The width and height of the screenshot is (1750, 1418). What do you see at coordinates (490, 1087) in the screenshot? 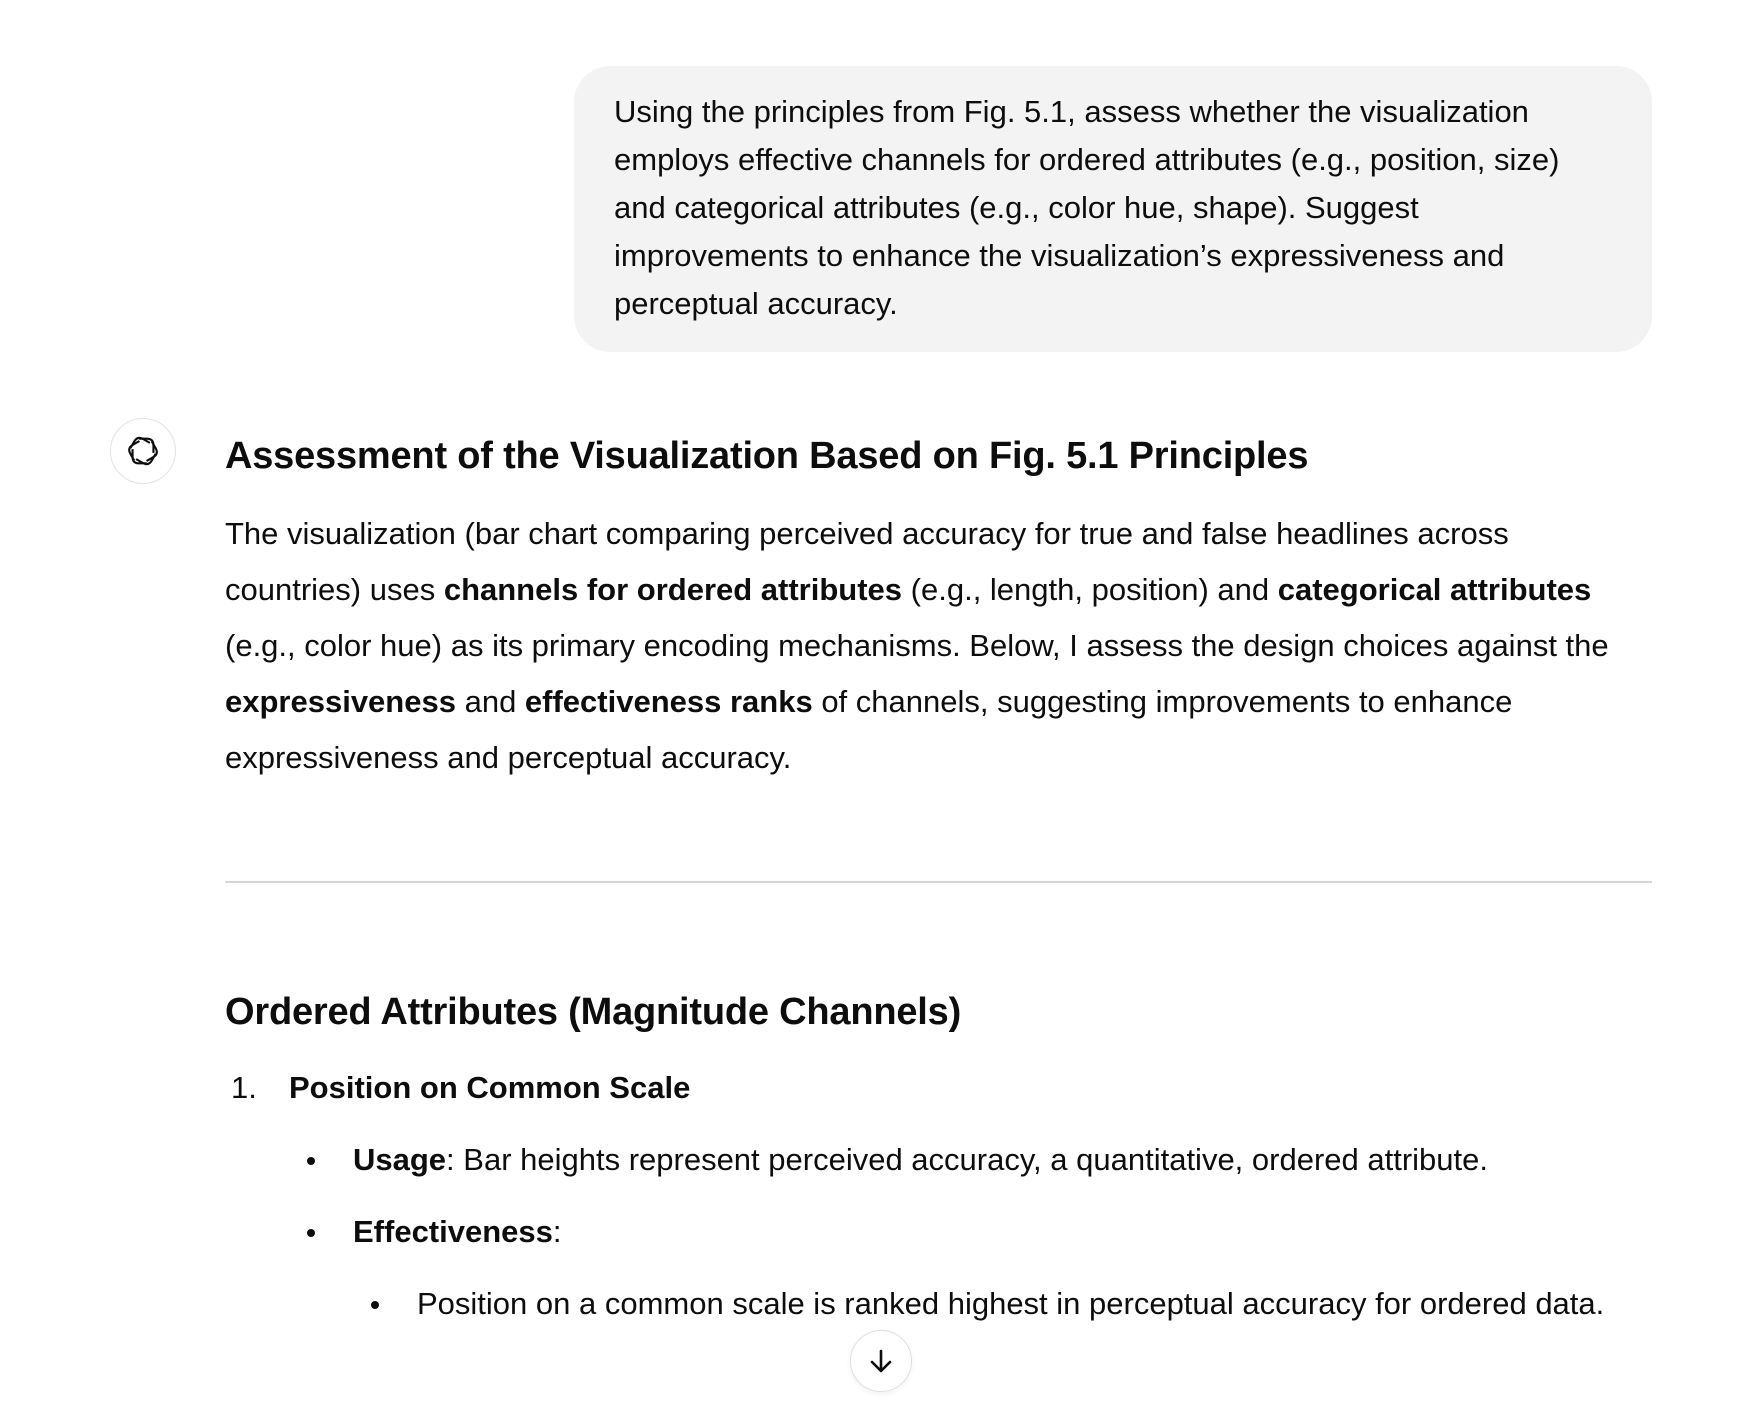
I see `list-item-title: Position on Common Scale` at bounding box center [490, 1087].